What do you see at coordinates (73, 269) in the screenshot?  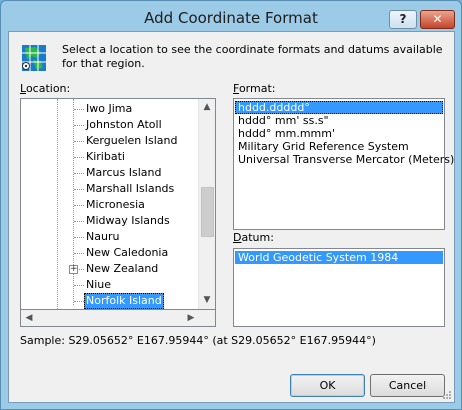 I see `tree-expand-icon: +` at bounding box center [73, 269].